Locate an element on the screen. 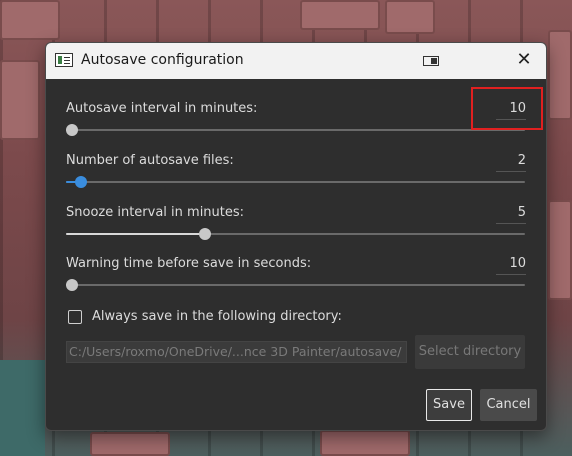 This screenshot has width=572, height=456. autosave-files-value-underline is located at coordinates (511, 171).